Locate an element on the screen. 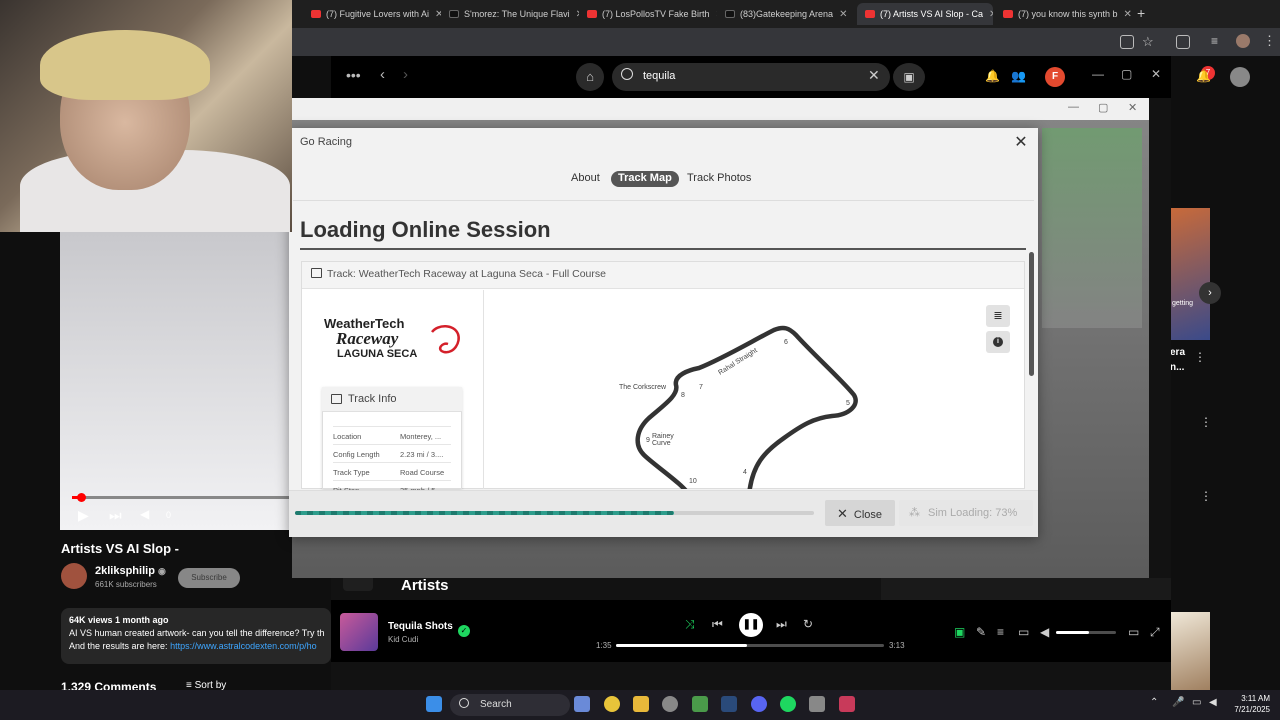  cast-icon is located at coordinates (1127, 42).